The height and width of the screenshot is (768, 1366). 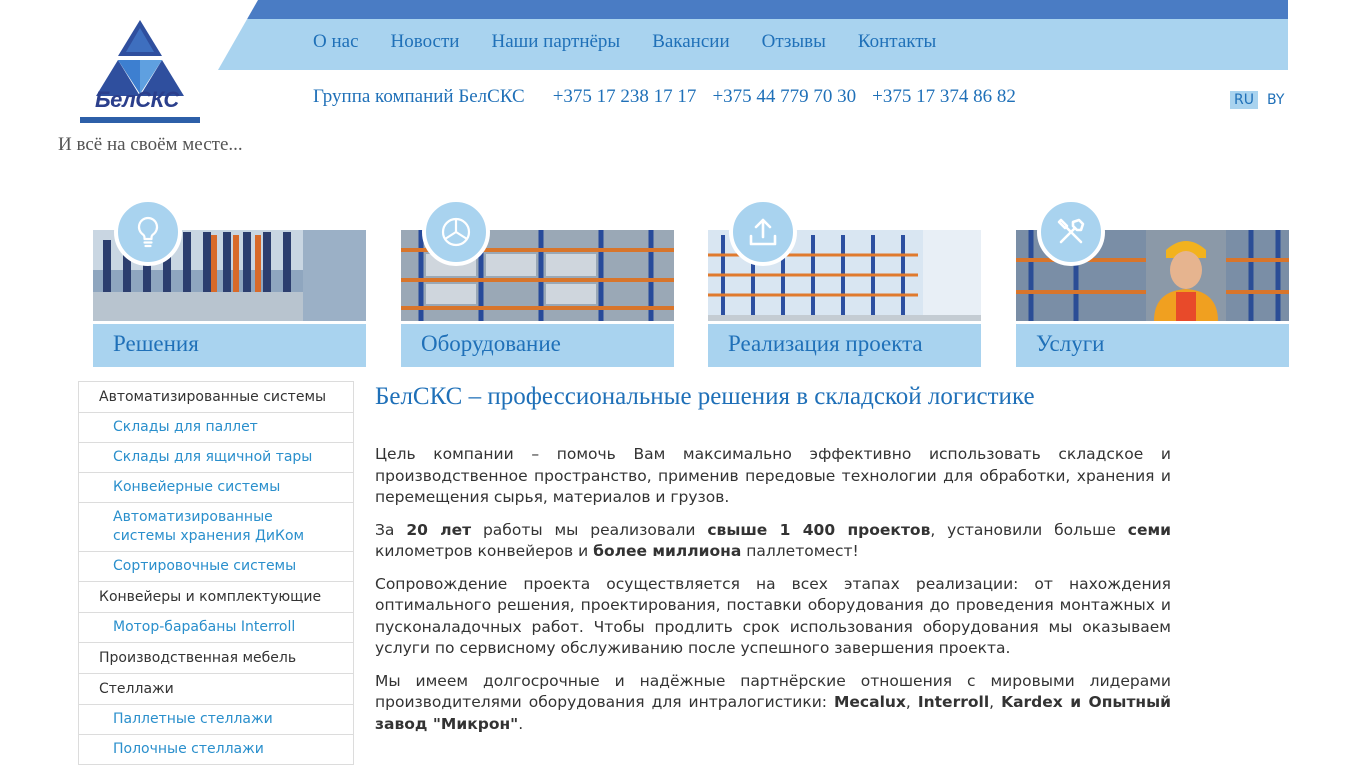 I want to click on language-switcher: RU BY, so click(x=1259, y=100).